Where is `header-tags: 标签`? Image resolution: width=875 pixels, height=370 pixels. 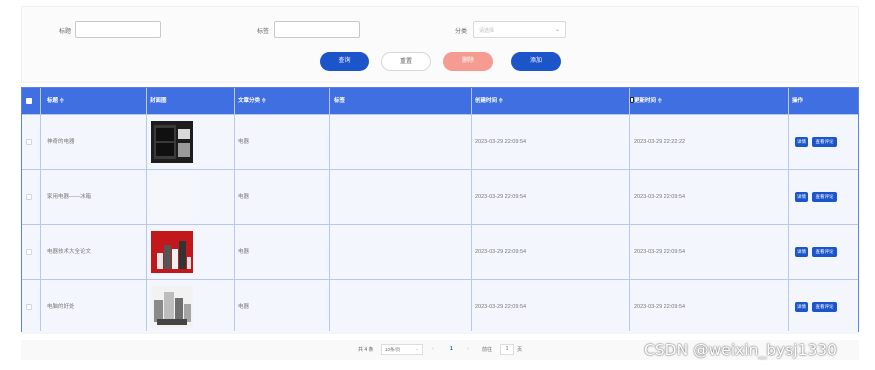 header-tags: 标签 is located at coordinates (340, 101).